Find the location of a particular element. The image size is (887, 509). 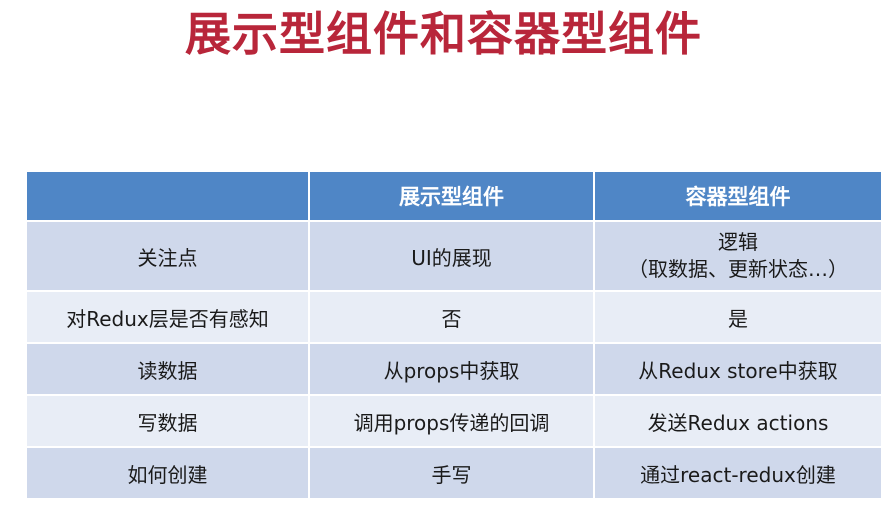

row-label: 写数据 is located at coordinates (167, 421).